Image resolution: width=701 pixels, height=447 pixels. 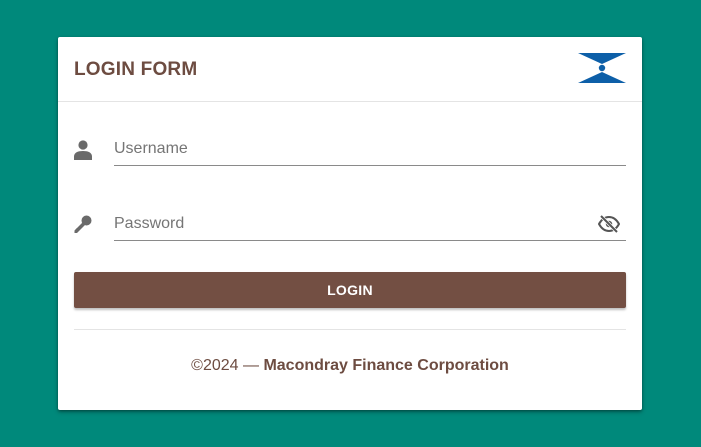 I want to click on password-input, so click(x=370, y=224).